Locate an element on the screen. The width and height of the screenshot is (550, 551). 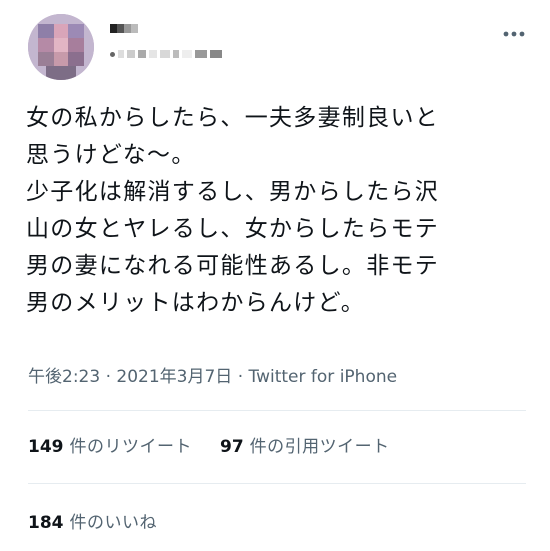
tweet-header is located at coordinates (278, 49).